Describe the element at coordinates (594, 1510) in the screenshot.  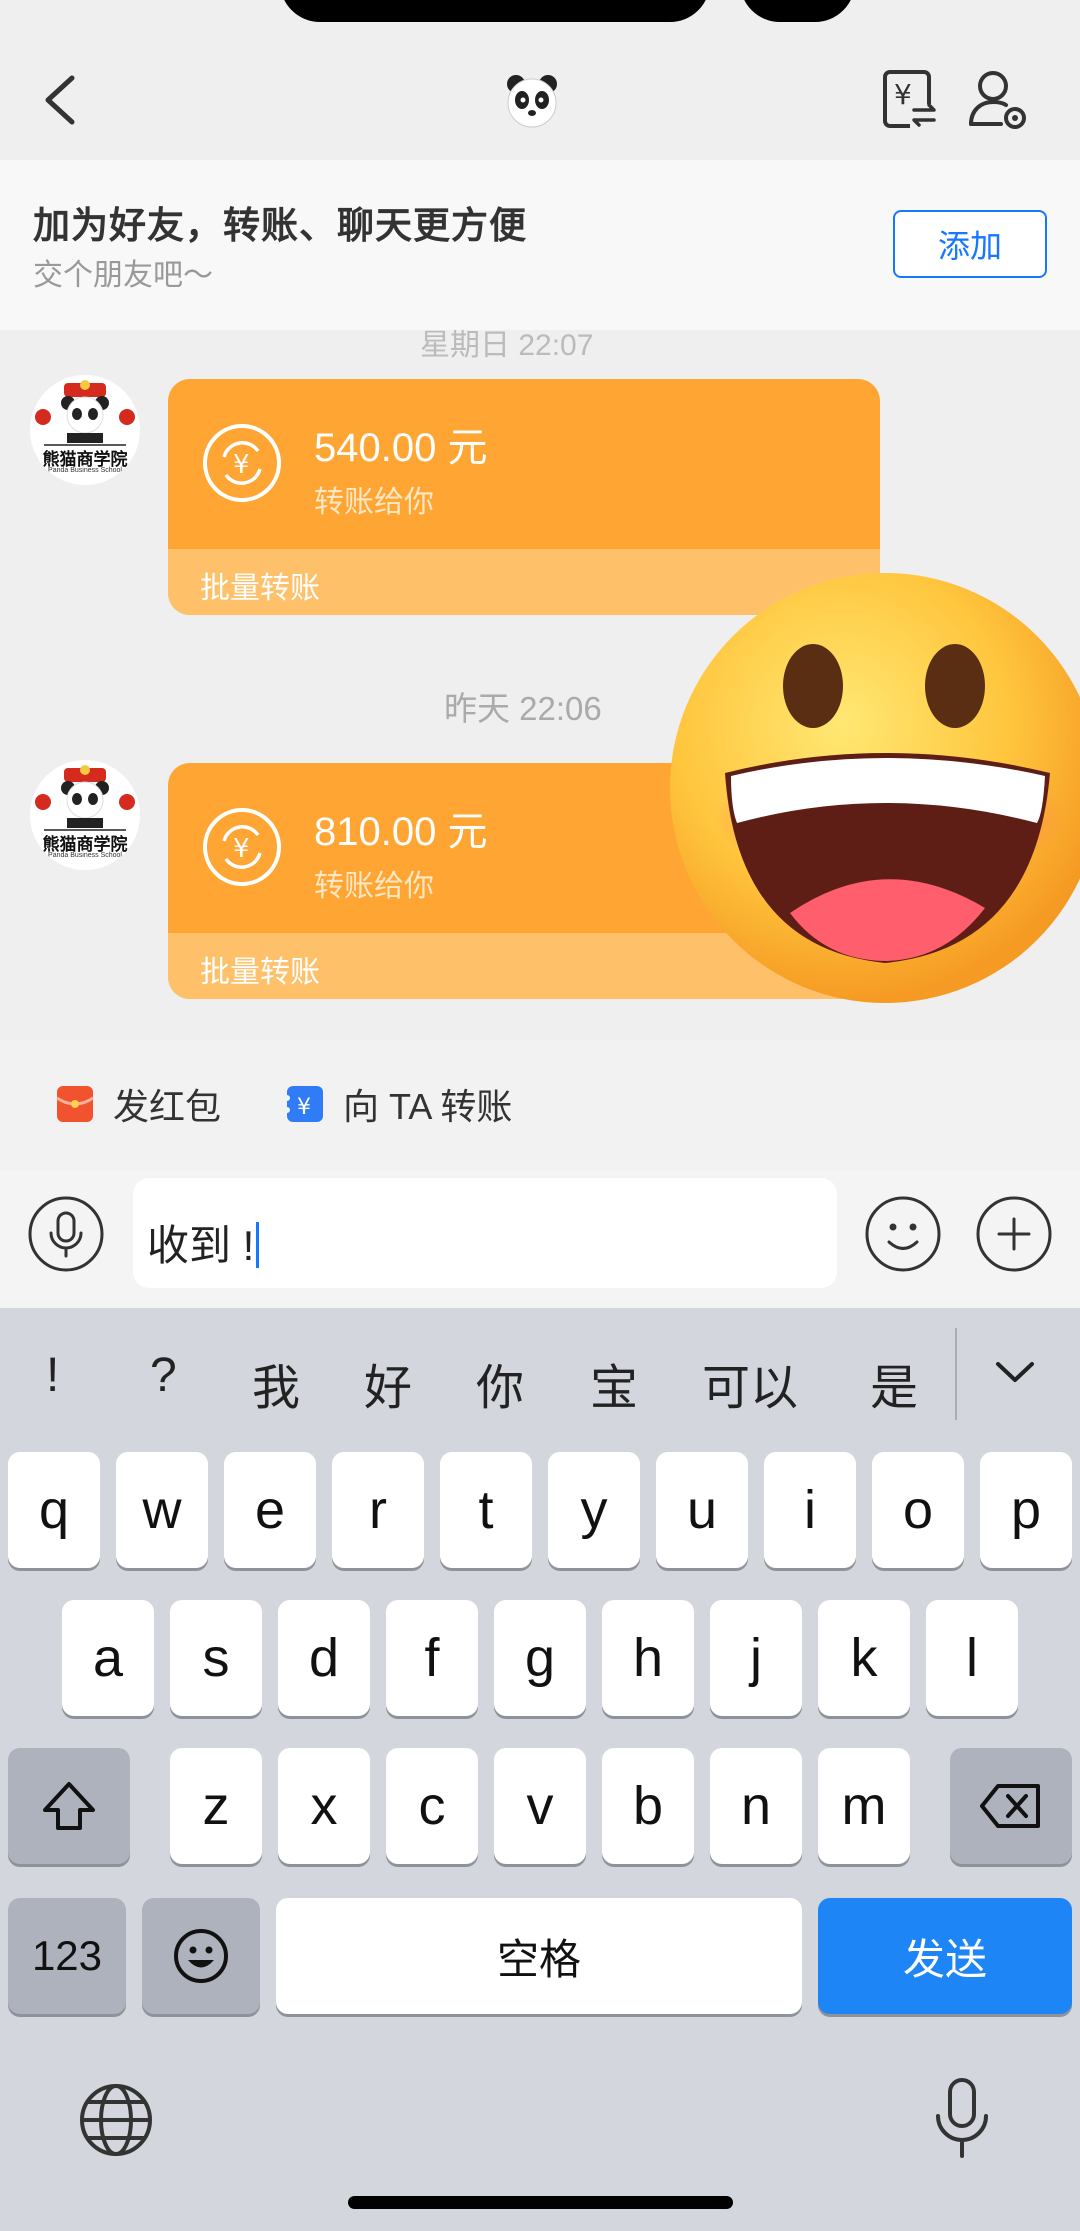
I see `key-y: y` at that location.